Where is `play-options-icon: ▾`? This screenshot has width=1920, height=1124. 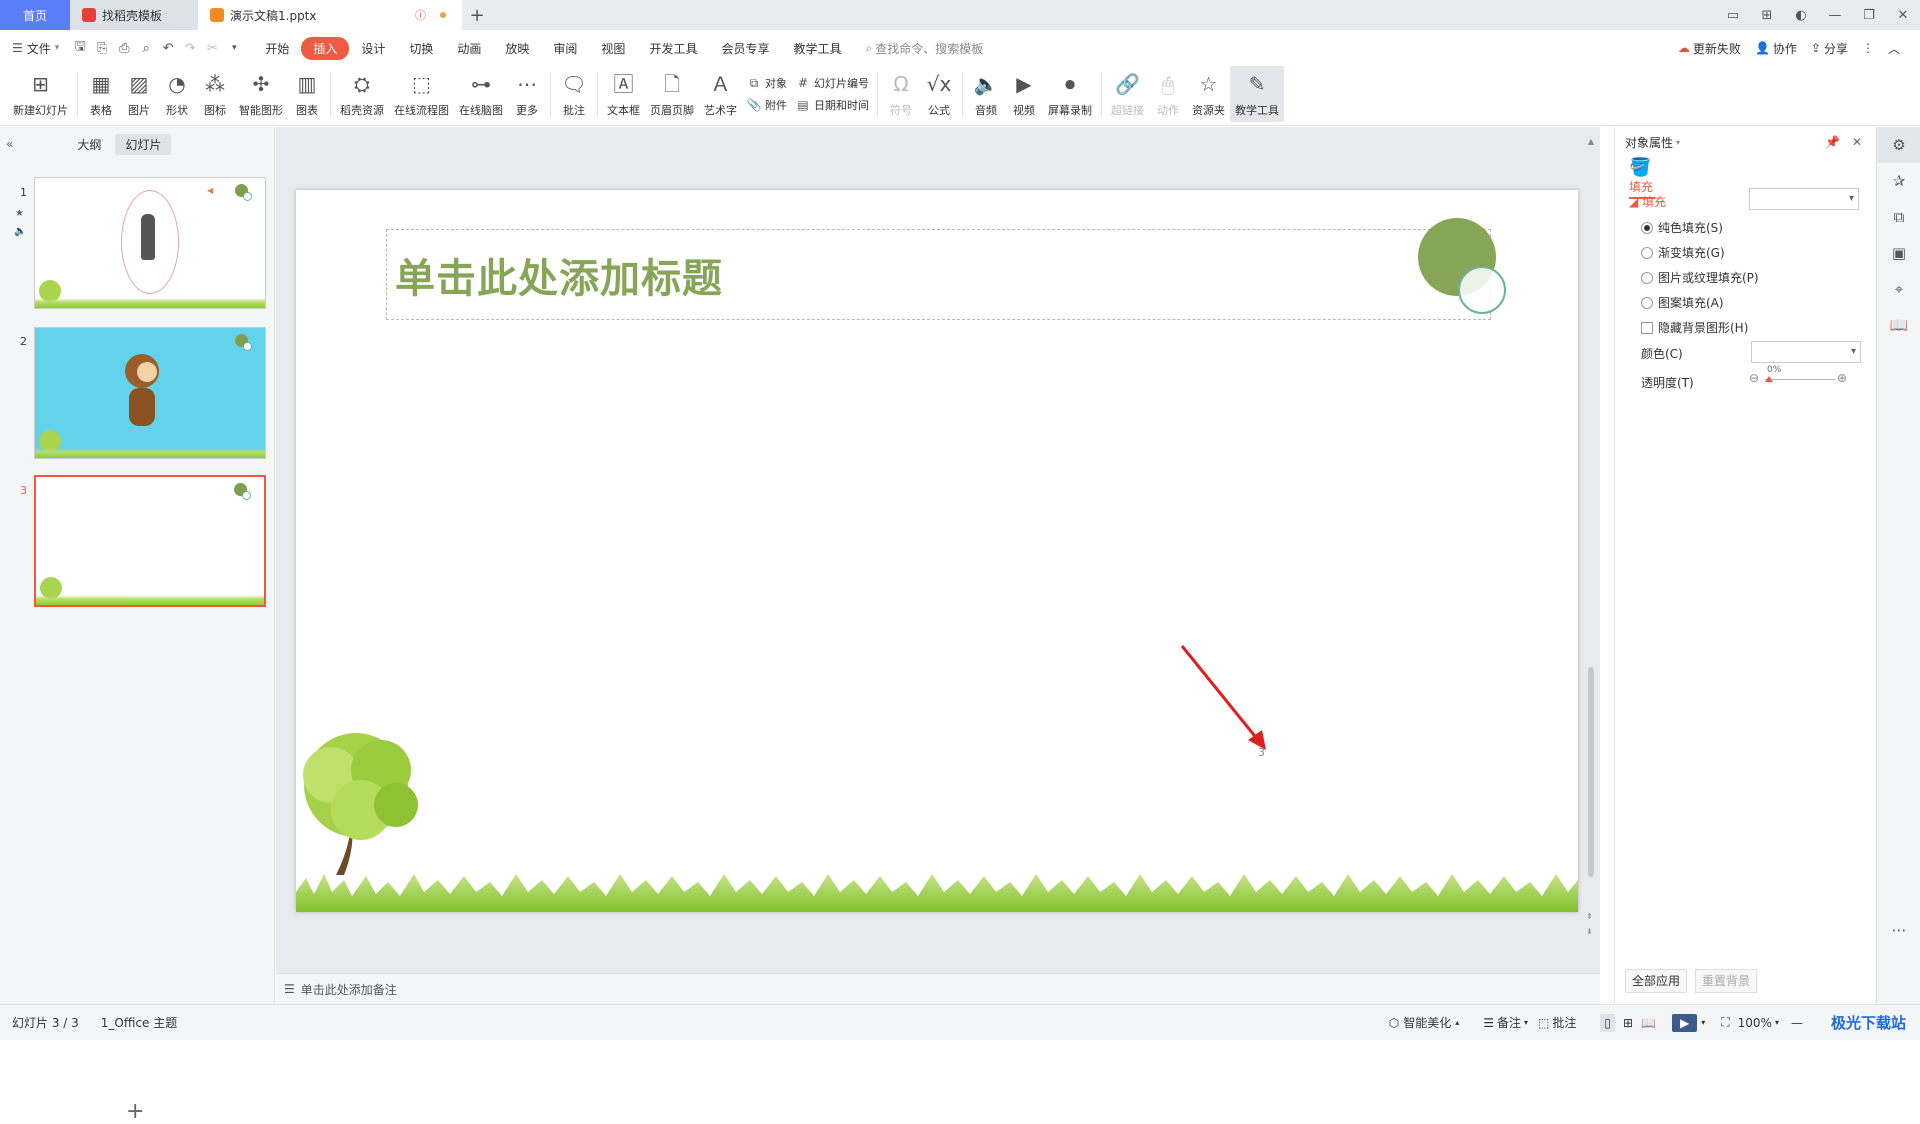 play-options-icon: ▾ is located at coordinates (1703, 1022).